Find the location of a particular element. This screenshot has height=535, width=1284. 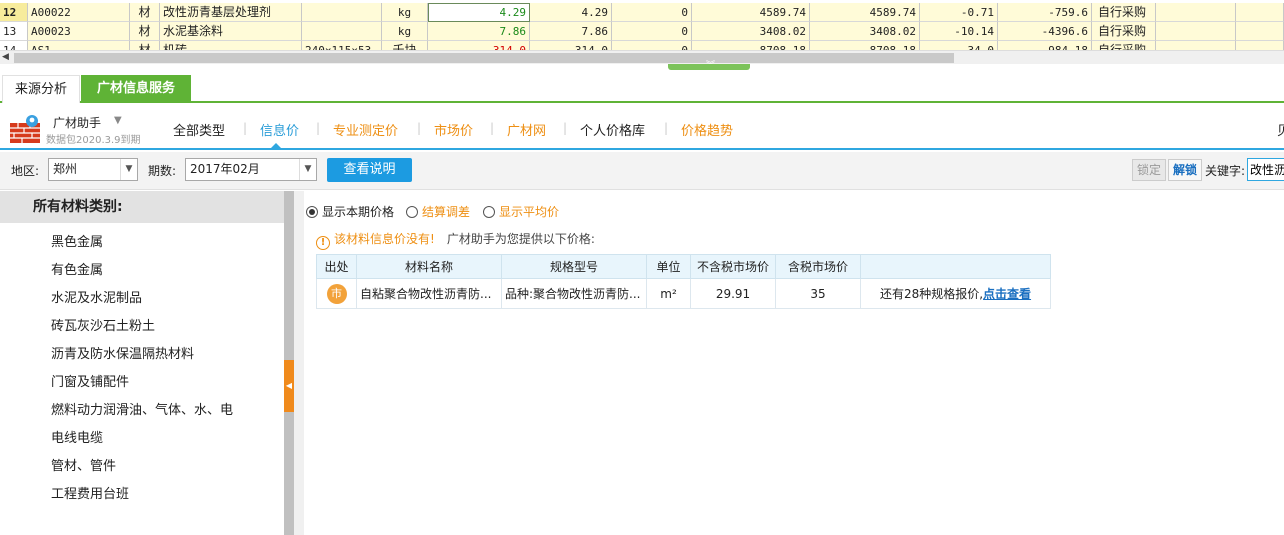

name-cell: 改性沥青基层处理剂 is located at coordinates (231, 12).